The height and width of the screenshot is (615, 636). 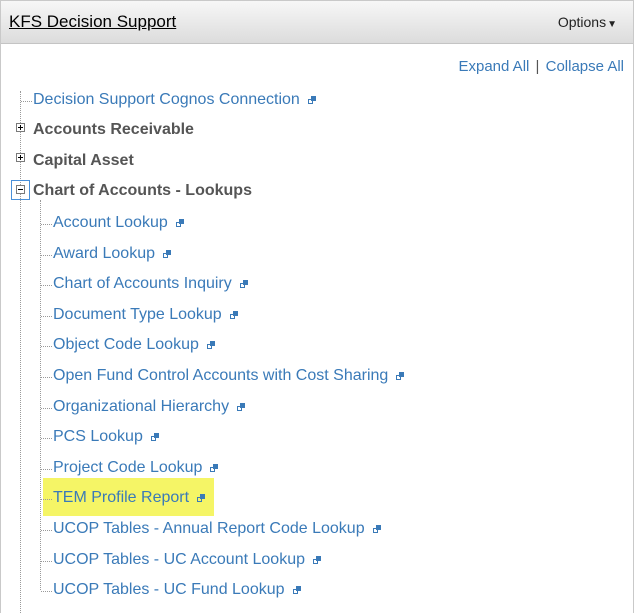 What do you see at coordinates (98, 436) in the screenshot?
I see `tree-item-label: PCS Lookup` at bounding box center [98, 436].